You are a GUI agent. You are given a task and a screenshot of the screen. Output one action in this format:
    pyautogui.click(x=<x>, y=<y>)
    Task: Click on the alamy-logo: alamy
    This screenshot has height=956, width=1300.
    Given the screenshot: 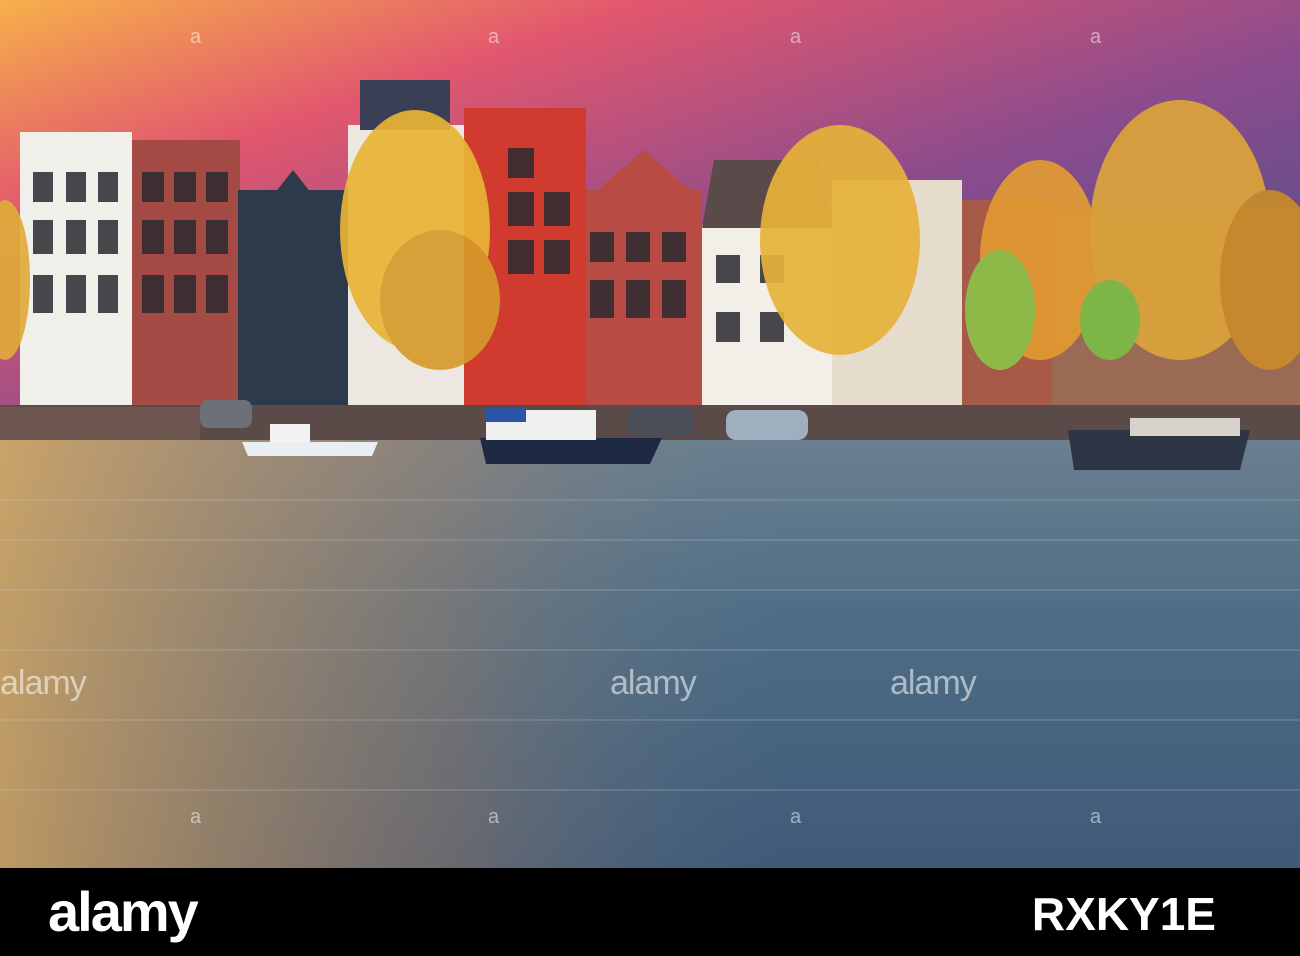 What is the action you would take?
    pyautogui.click(x=123, y=911)
    